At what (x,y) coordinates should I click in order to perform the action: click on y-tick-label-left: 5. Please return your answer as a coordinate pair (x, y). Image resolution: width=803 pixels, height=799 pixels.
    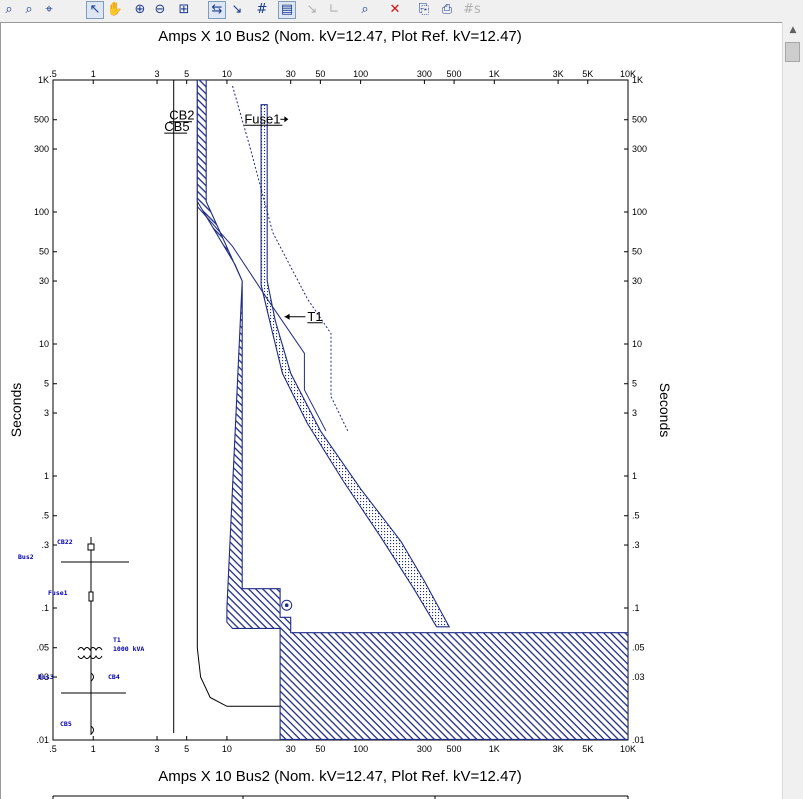
    Looking at the image, I should click on (46, 384).